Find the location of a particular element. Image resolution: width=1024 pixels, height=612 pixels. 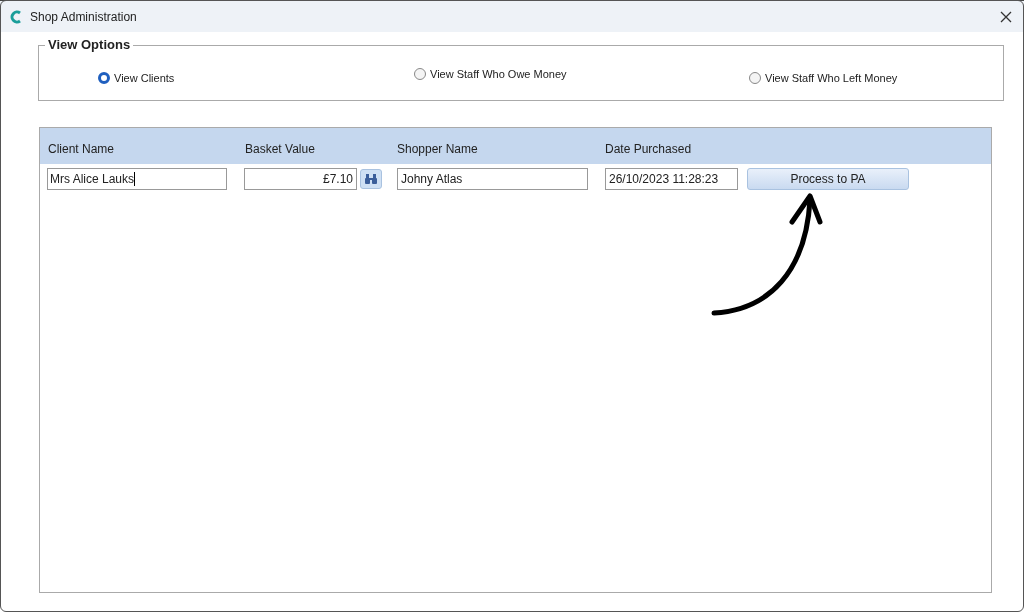

radio-option: View Clients is located at coordinates (256, 78).